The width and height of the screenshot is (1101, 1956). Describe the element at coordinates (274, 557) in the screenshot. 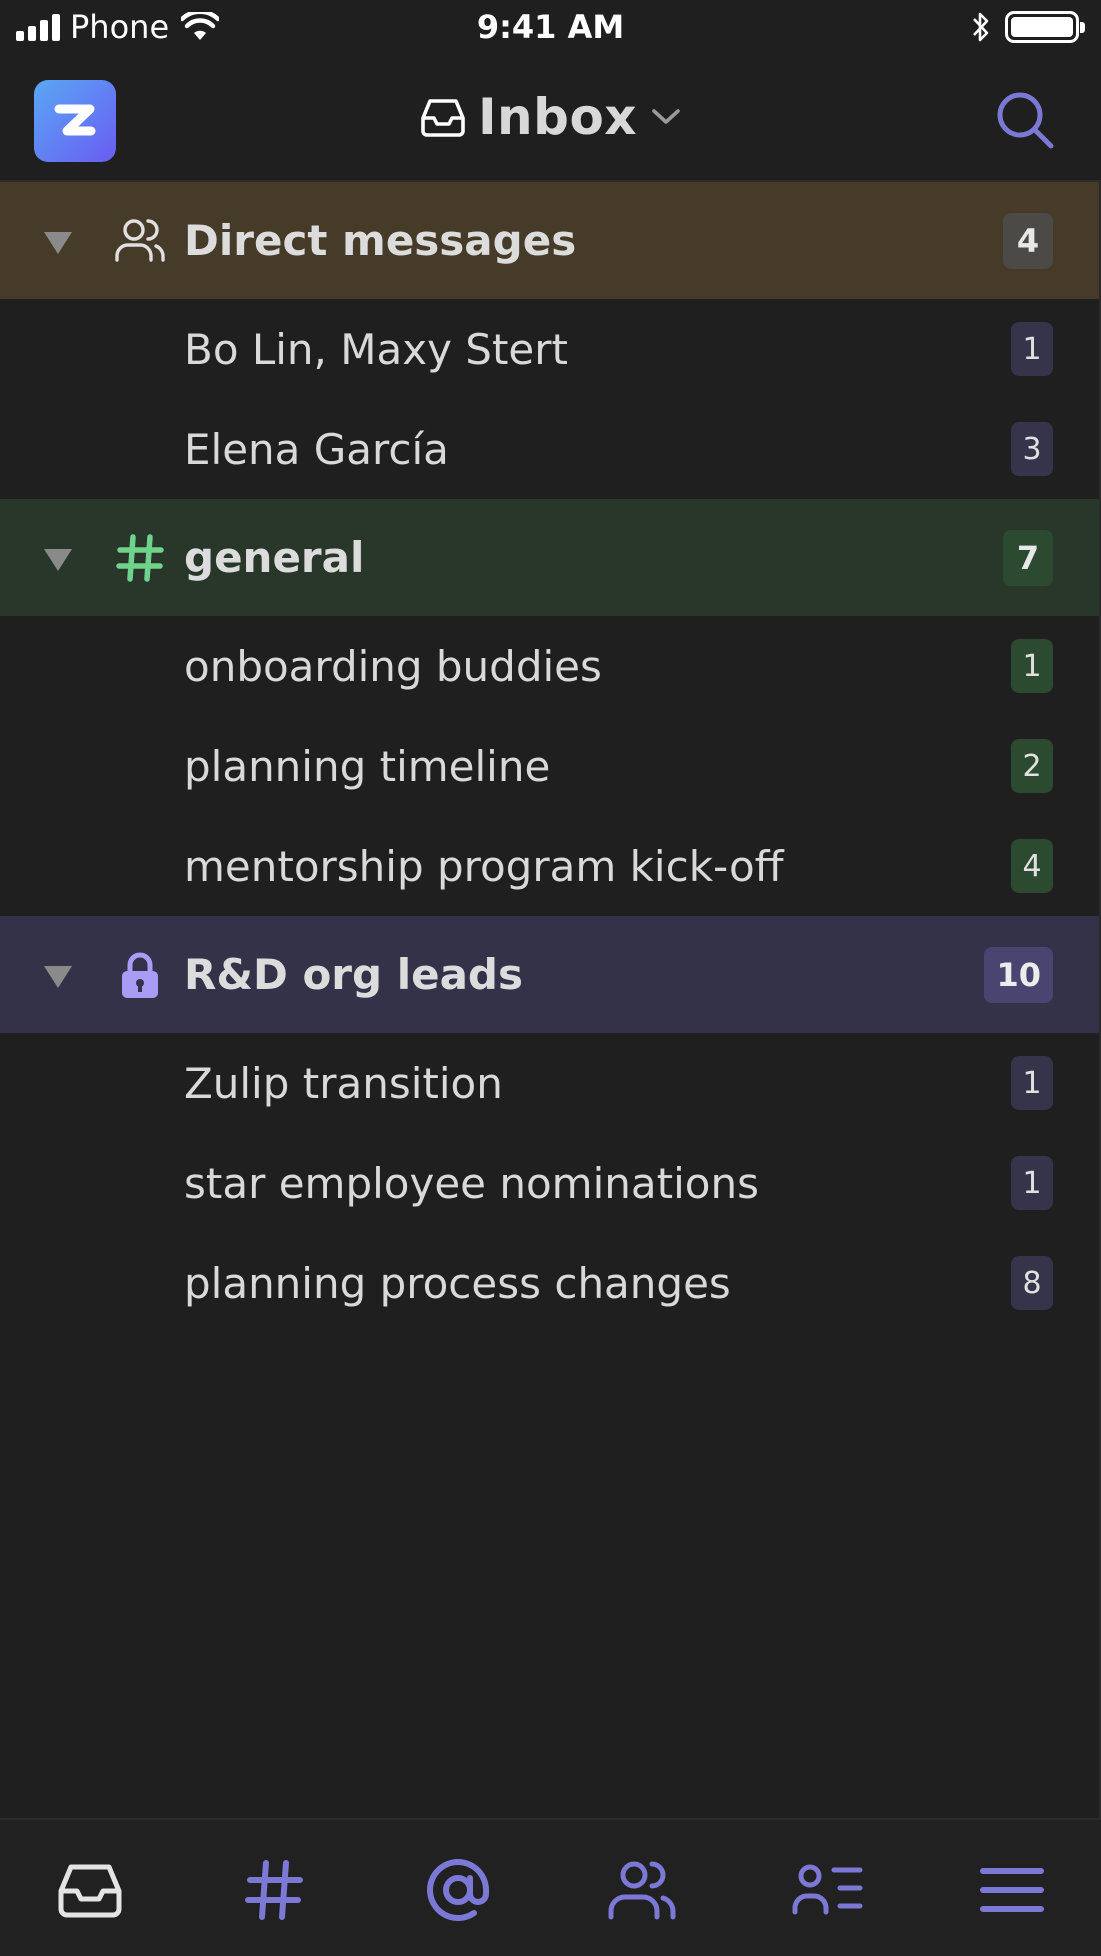

I see `group-title: general` at that location.